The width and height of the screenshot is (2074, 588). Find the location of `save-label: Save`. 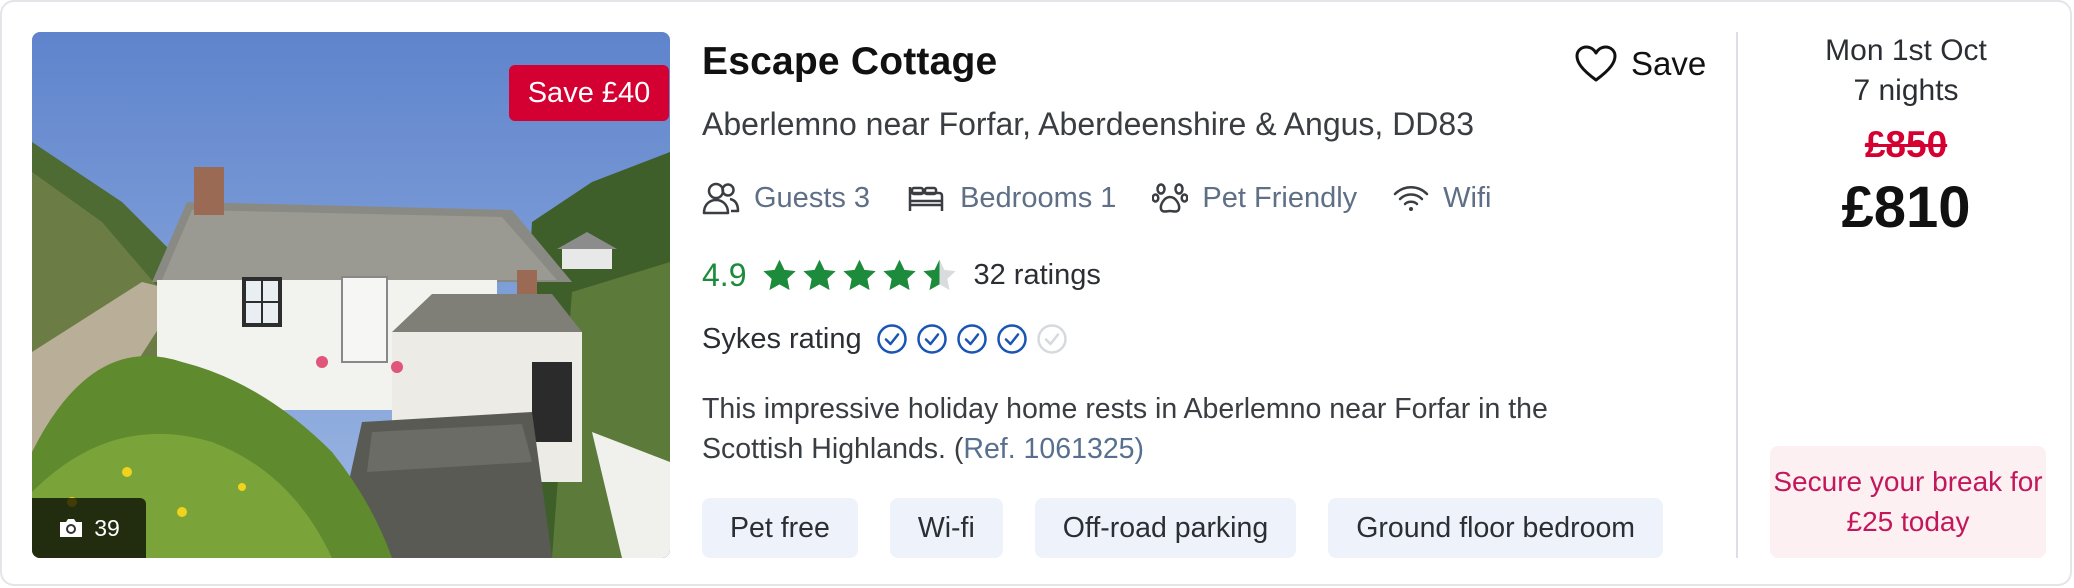

save-label: Save is located at coordinates (1669, 63).